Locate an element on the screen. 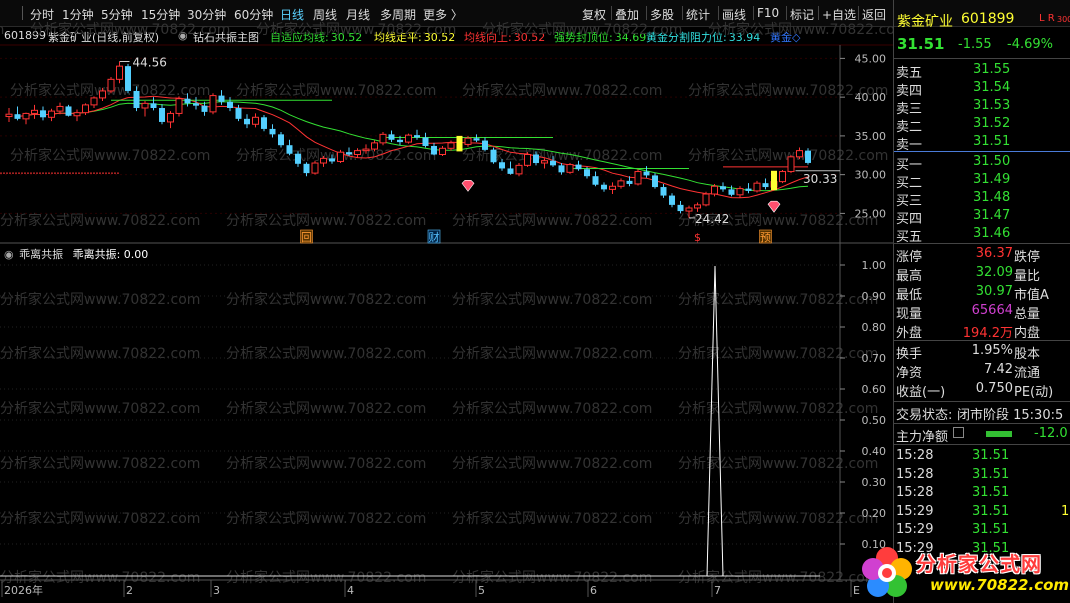 This screenshot has width=1070, height=603. order-price: 31.55 is located at coordinates (992, 69).